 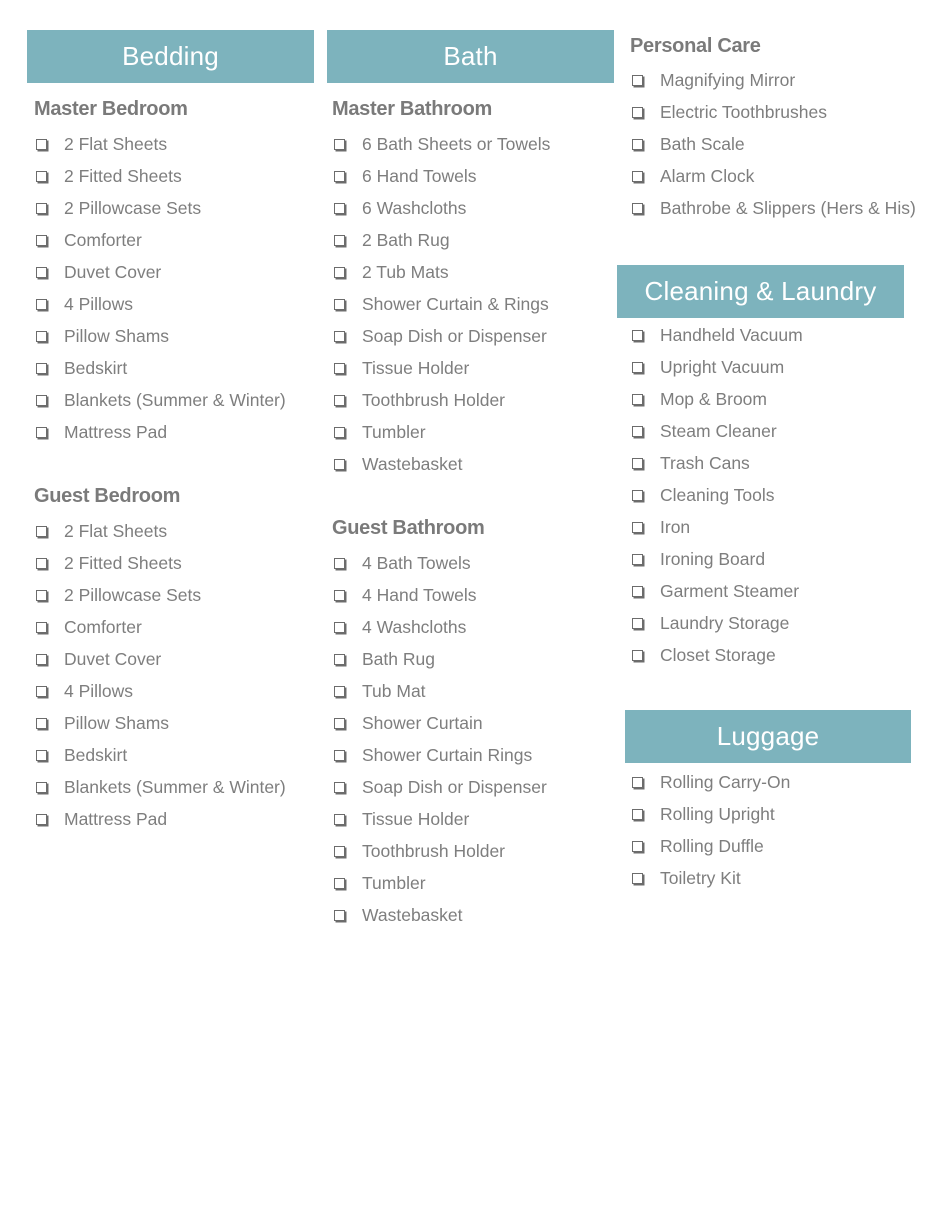 What do you see at coordinates (441, 208) in the screenshot?
I see `checklist-item: 6 Washcloths` at bounding box center [441, 208].